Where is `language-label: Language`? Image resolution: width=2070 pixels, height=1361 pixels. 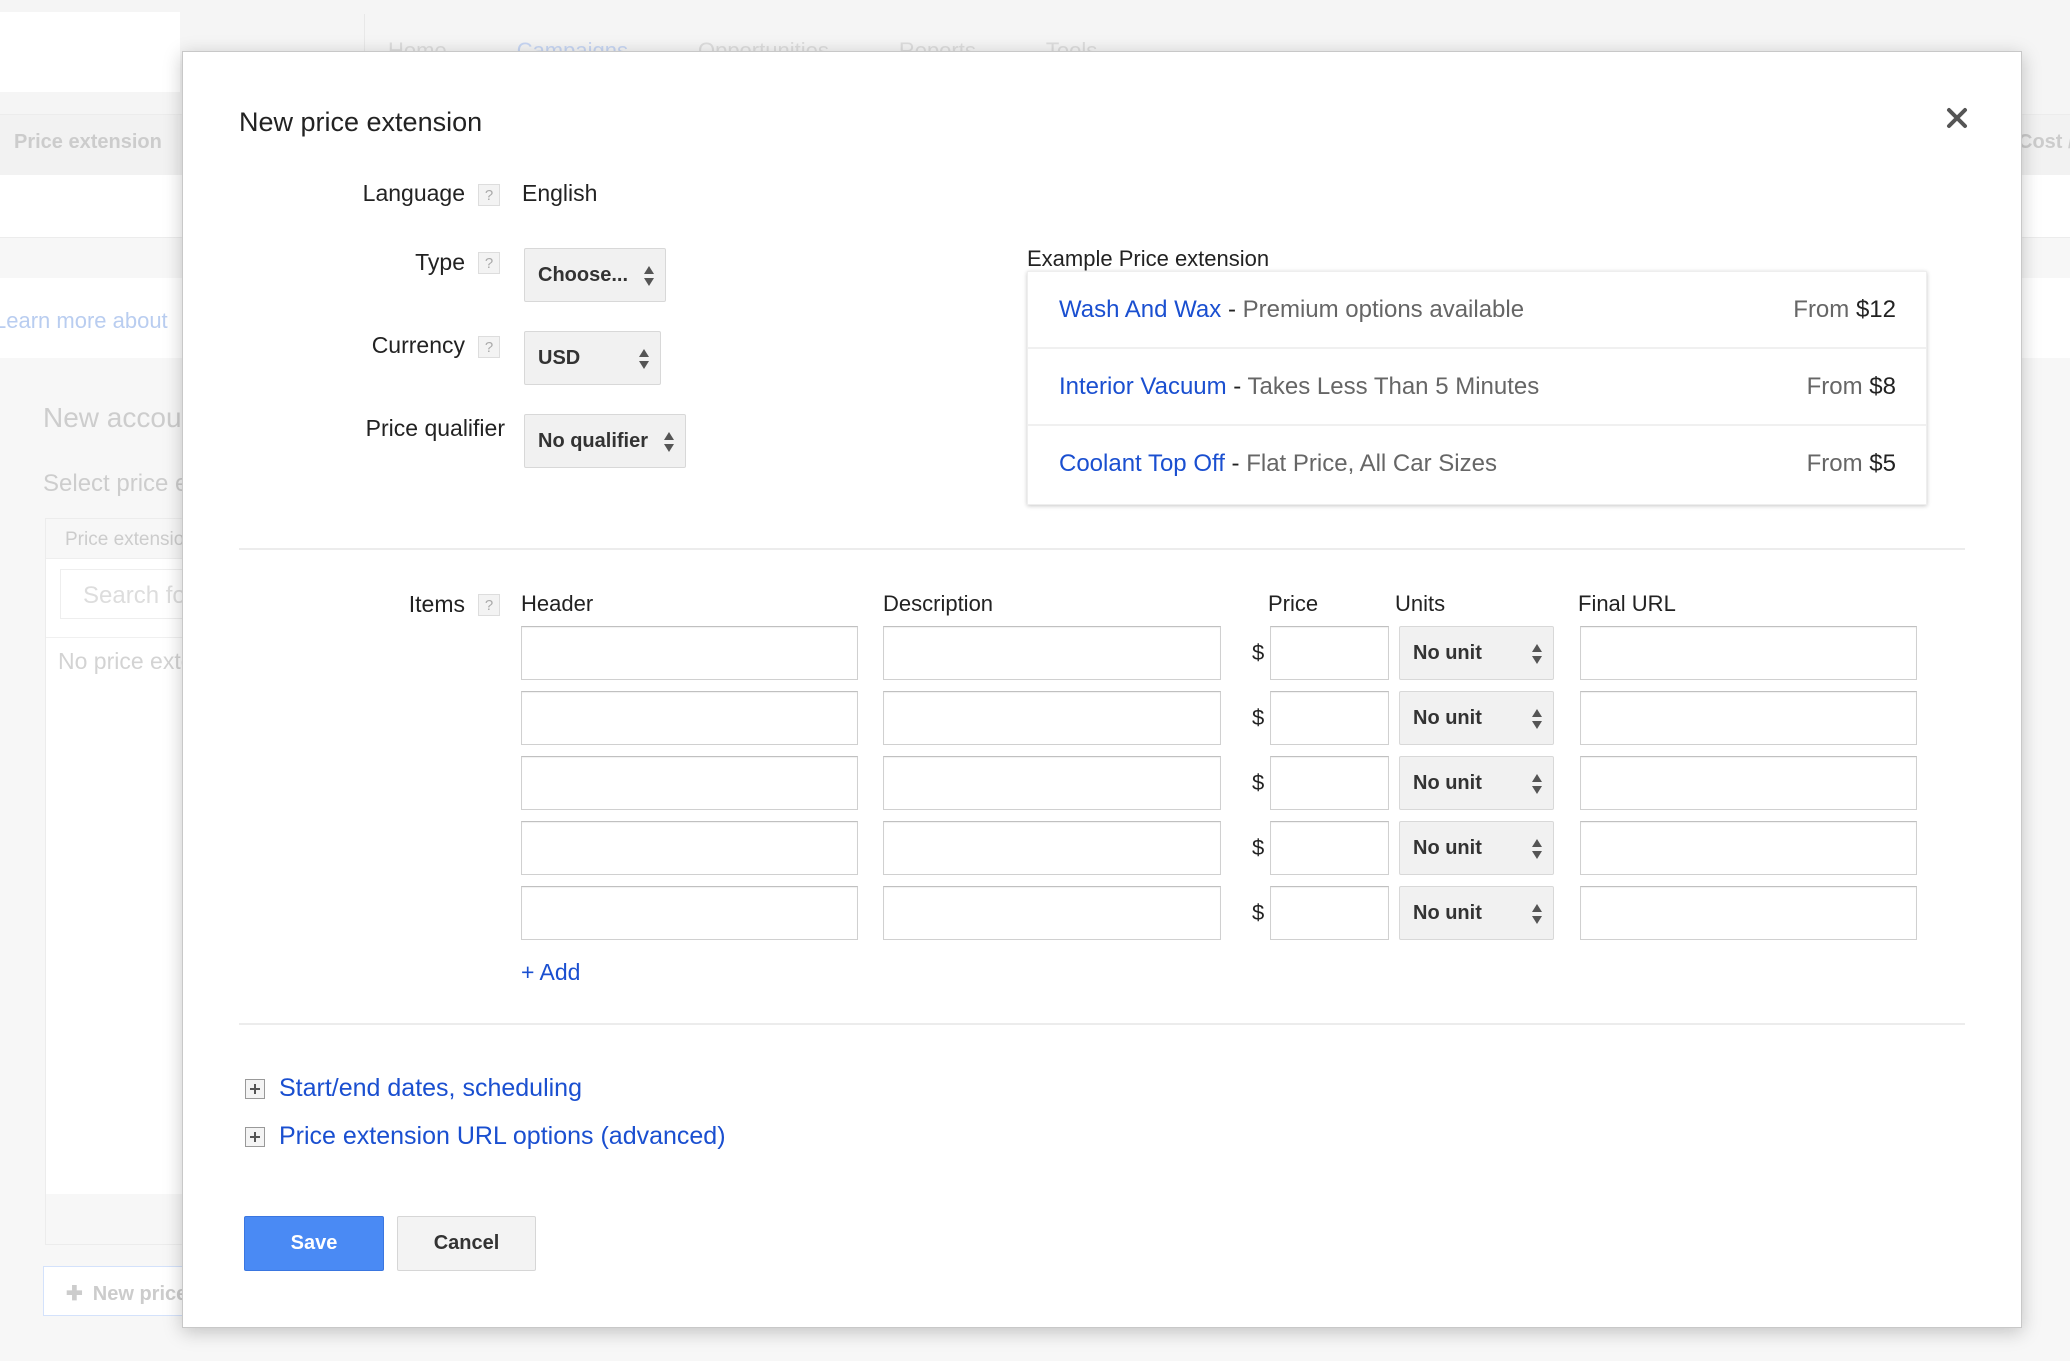
language-label: Language is located at coordinates (413, 193).